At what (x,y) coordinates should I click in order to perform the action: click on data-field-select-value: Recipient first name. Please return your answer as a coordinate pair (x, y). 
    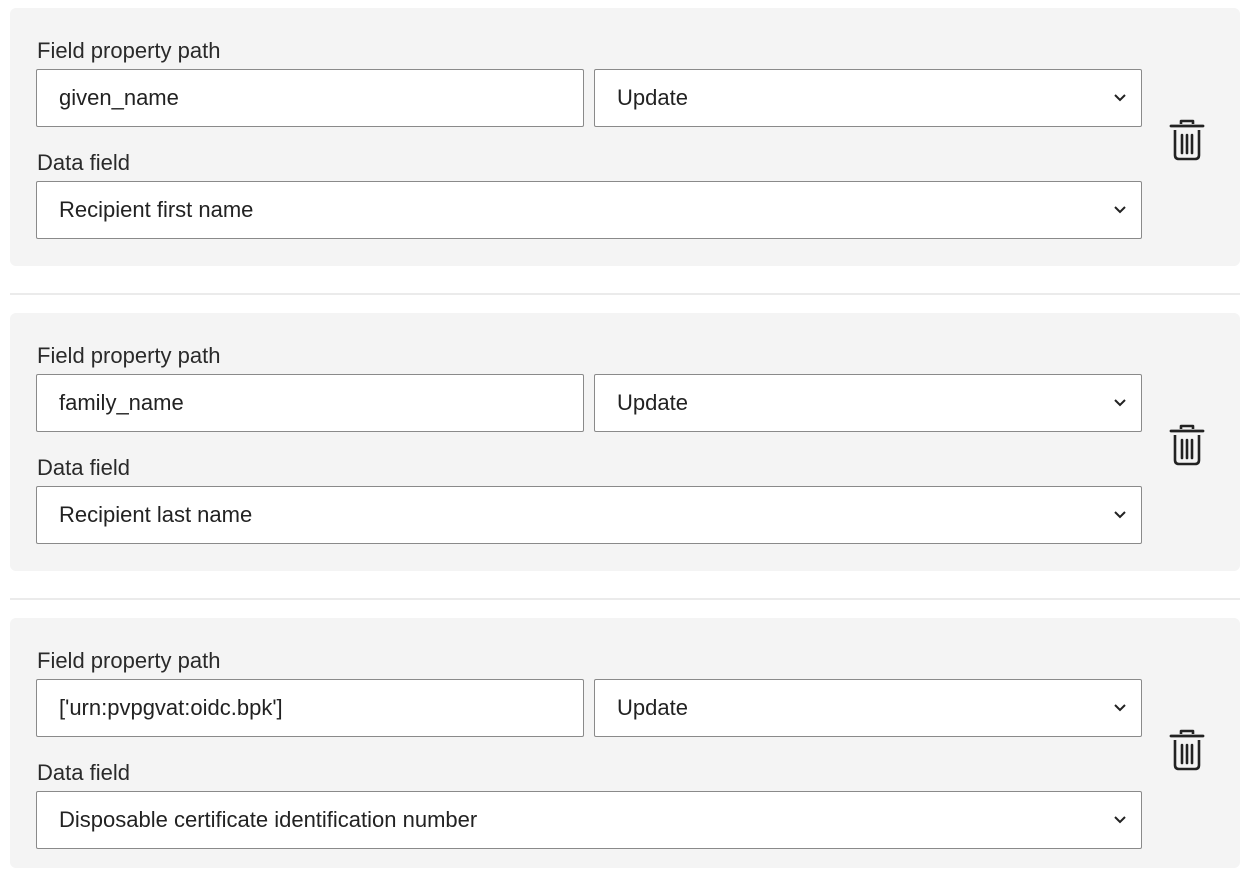
    Looking at the image, I should click on (156, 209).